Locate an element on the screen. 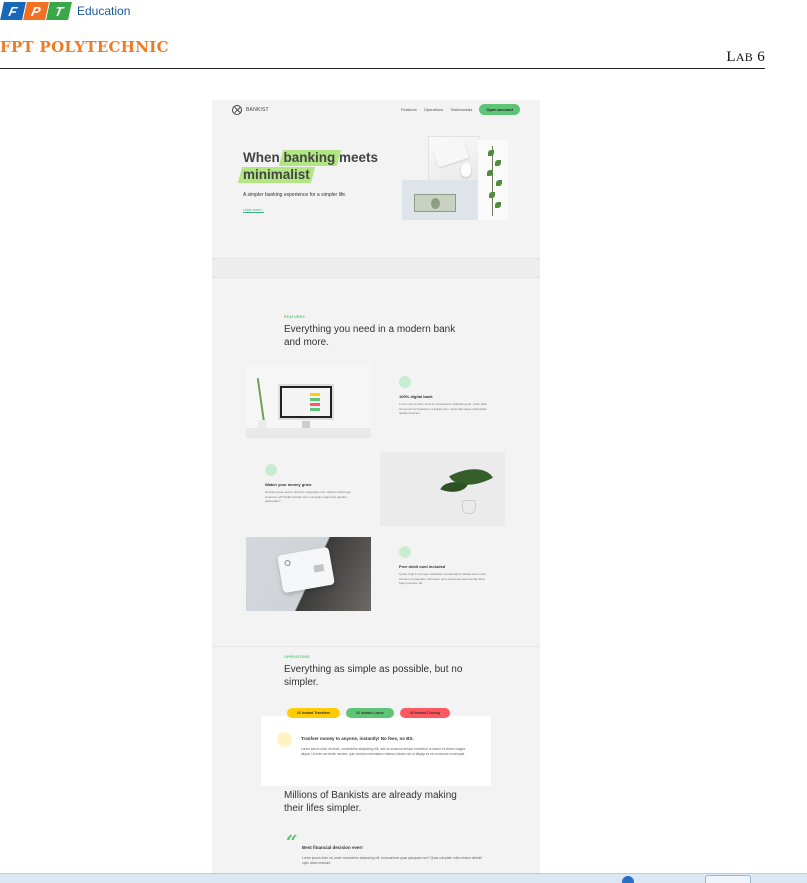 The image size is (807, 883). tab-instant-loans: 02 Instant Loans is located at coordinates (370, 713).